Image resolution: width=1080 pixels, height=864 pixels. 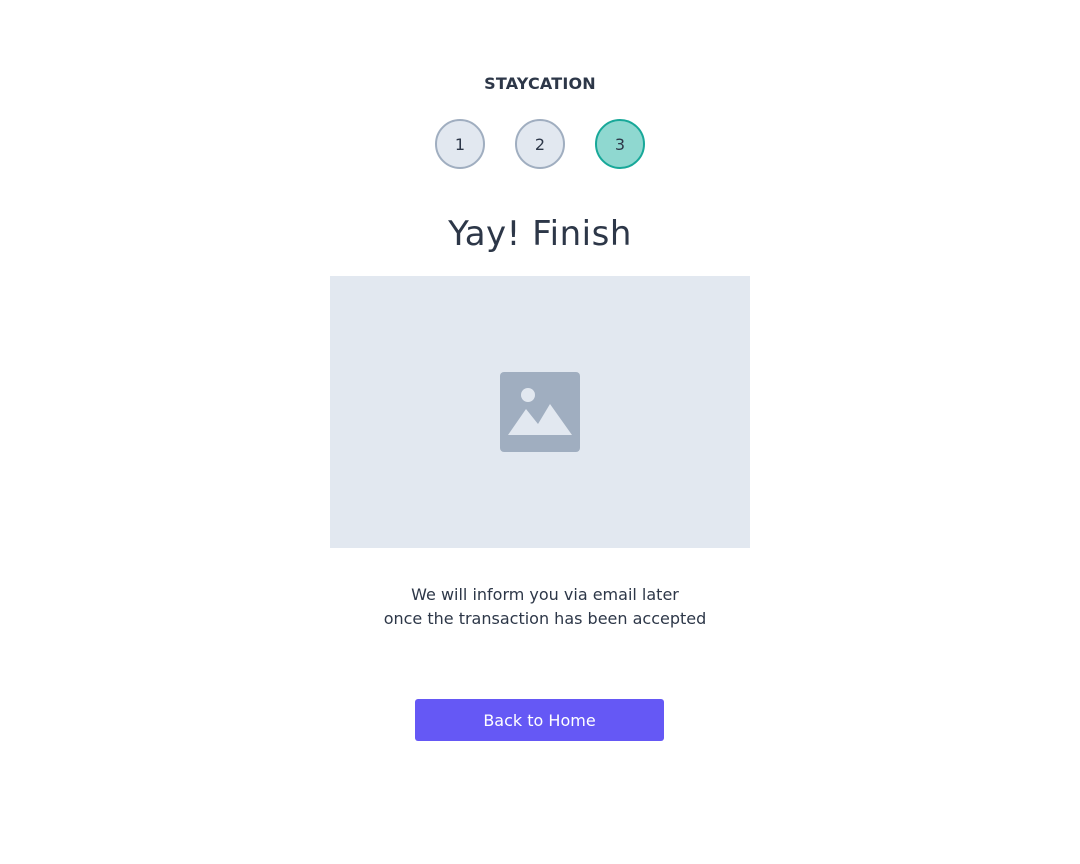 I want to click on step-2: 2, so click(x=540, y=144).